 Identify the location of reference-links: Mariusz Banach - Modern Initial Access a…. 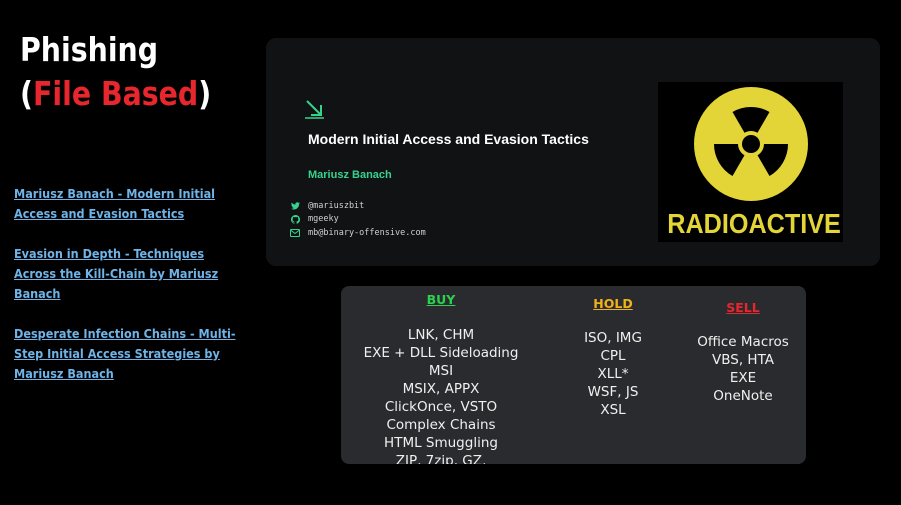
(130, 294).